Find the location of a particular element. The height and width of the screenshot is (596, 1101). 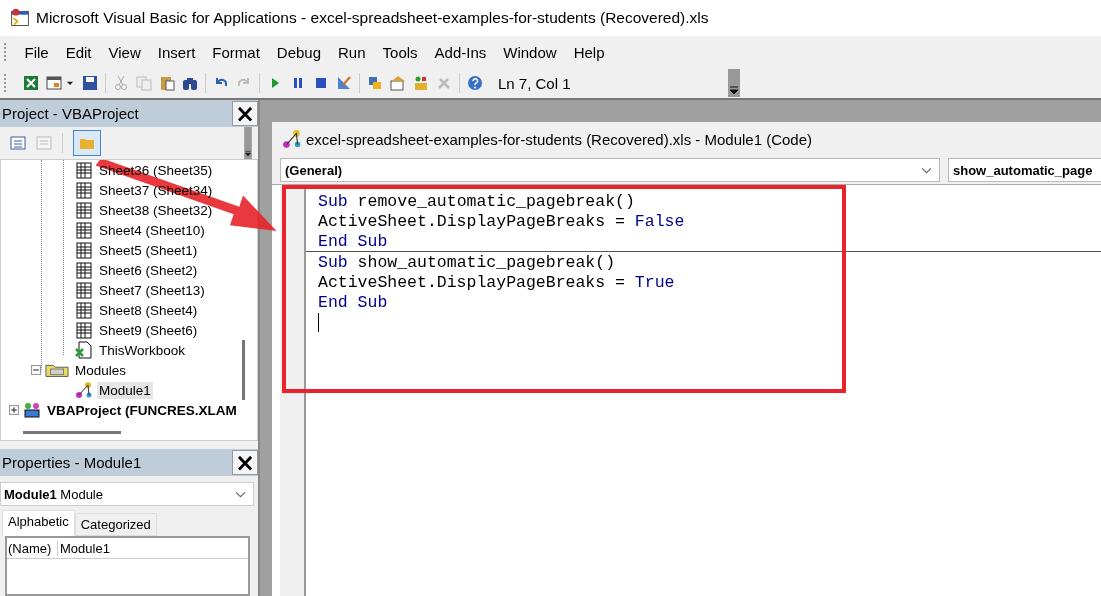

tree-item: Sheet38 (Sheet32) is located at coordinates (156, 210).